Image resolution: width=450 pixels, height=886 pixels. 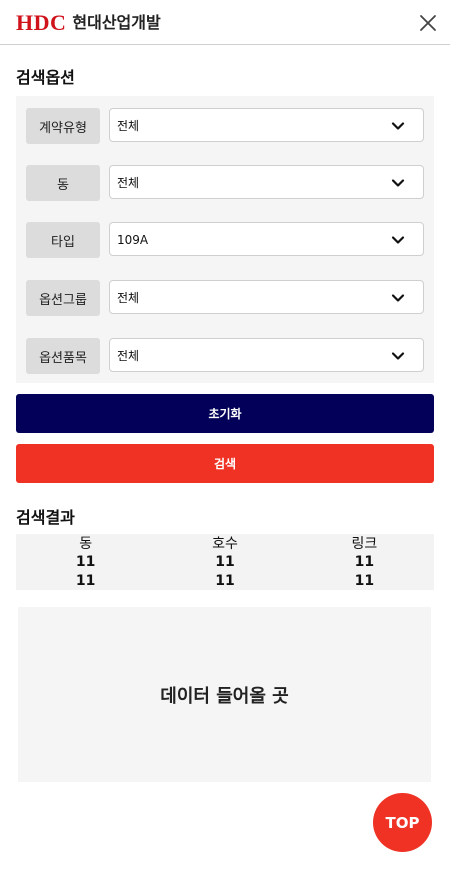 I want to click on column-header: 링크, so click(x=364, y=544).